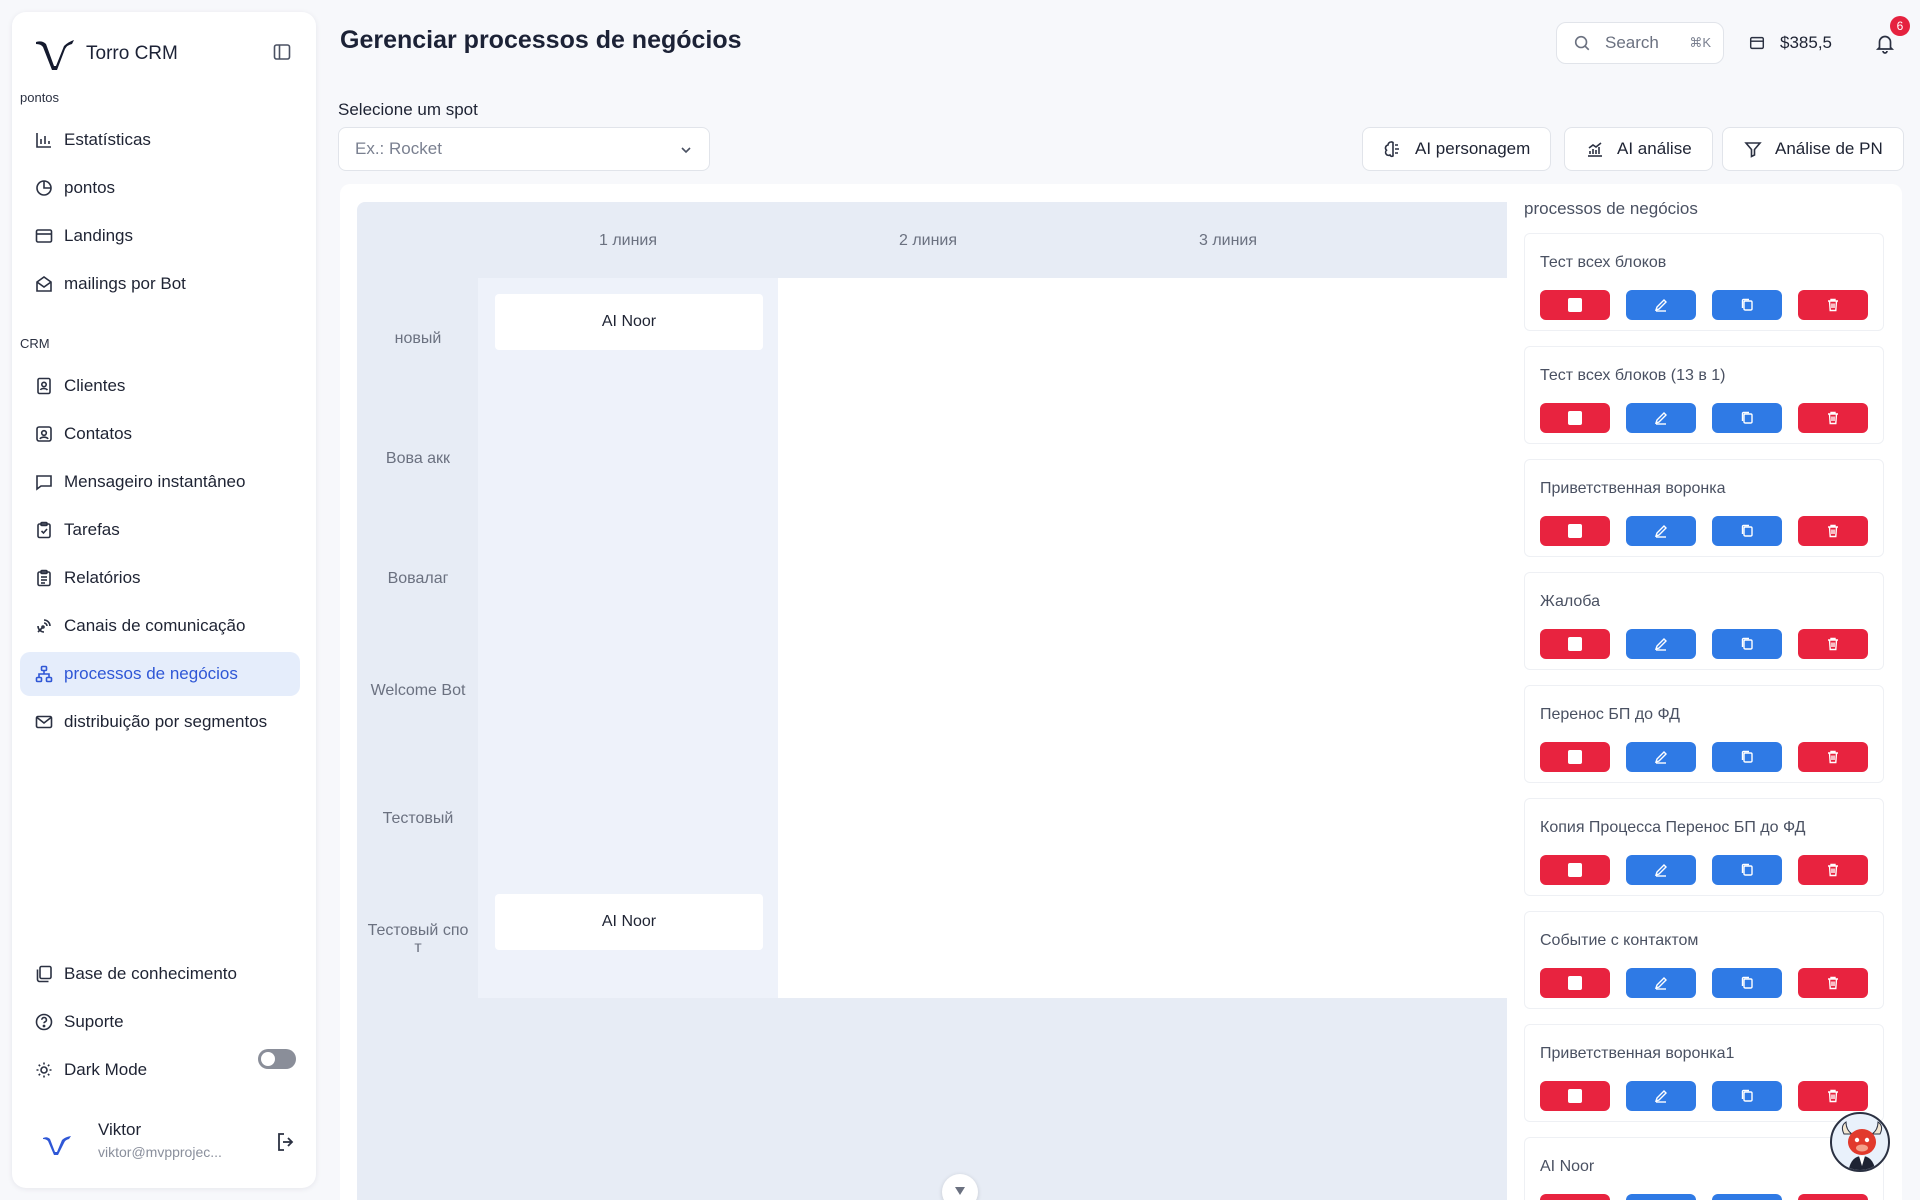  Describe the element at coordinates (524, 149) in the screenshot. I see `spot-select: Ex.: Rocket` at that location.